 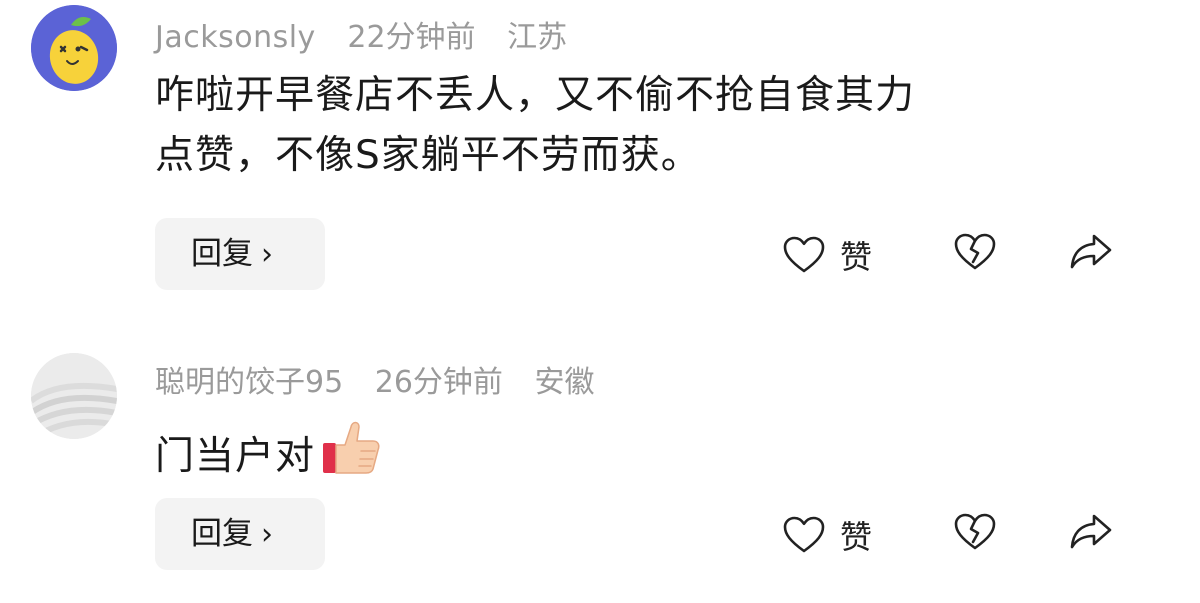 I want to click on username: 聪明的饺子95, so click(x=249, y=382).